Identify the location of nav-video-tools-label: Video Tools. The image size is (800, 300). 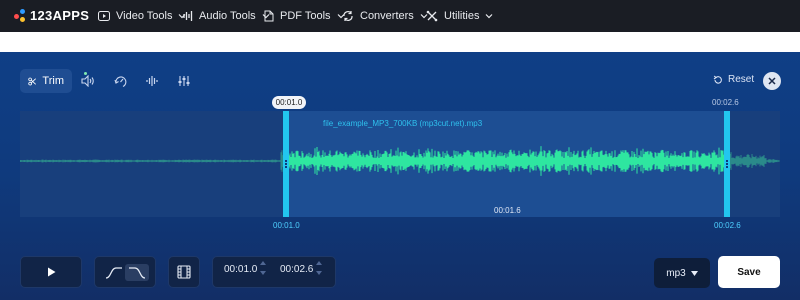
(144, 16).